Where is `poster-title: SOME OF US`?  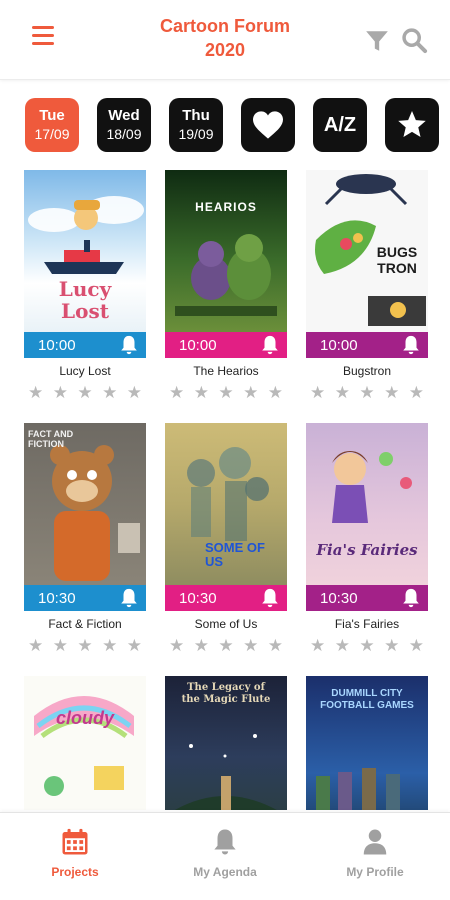
poster-title: SOME OF US is located at coordinates (235, 554).